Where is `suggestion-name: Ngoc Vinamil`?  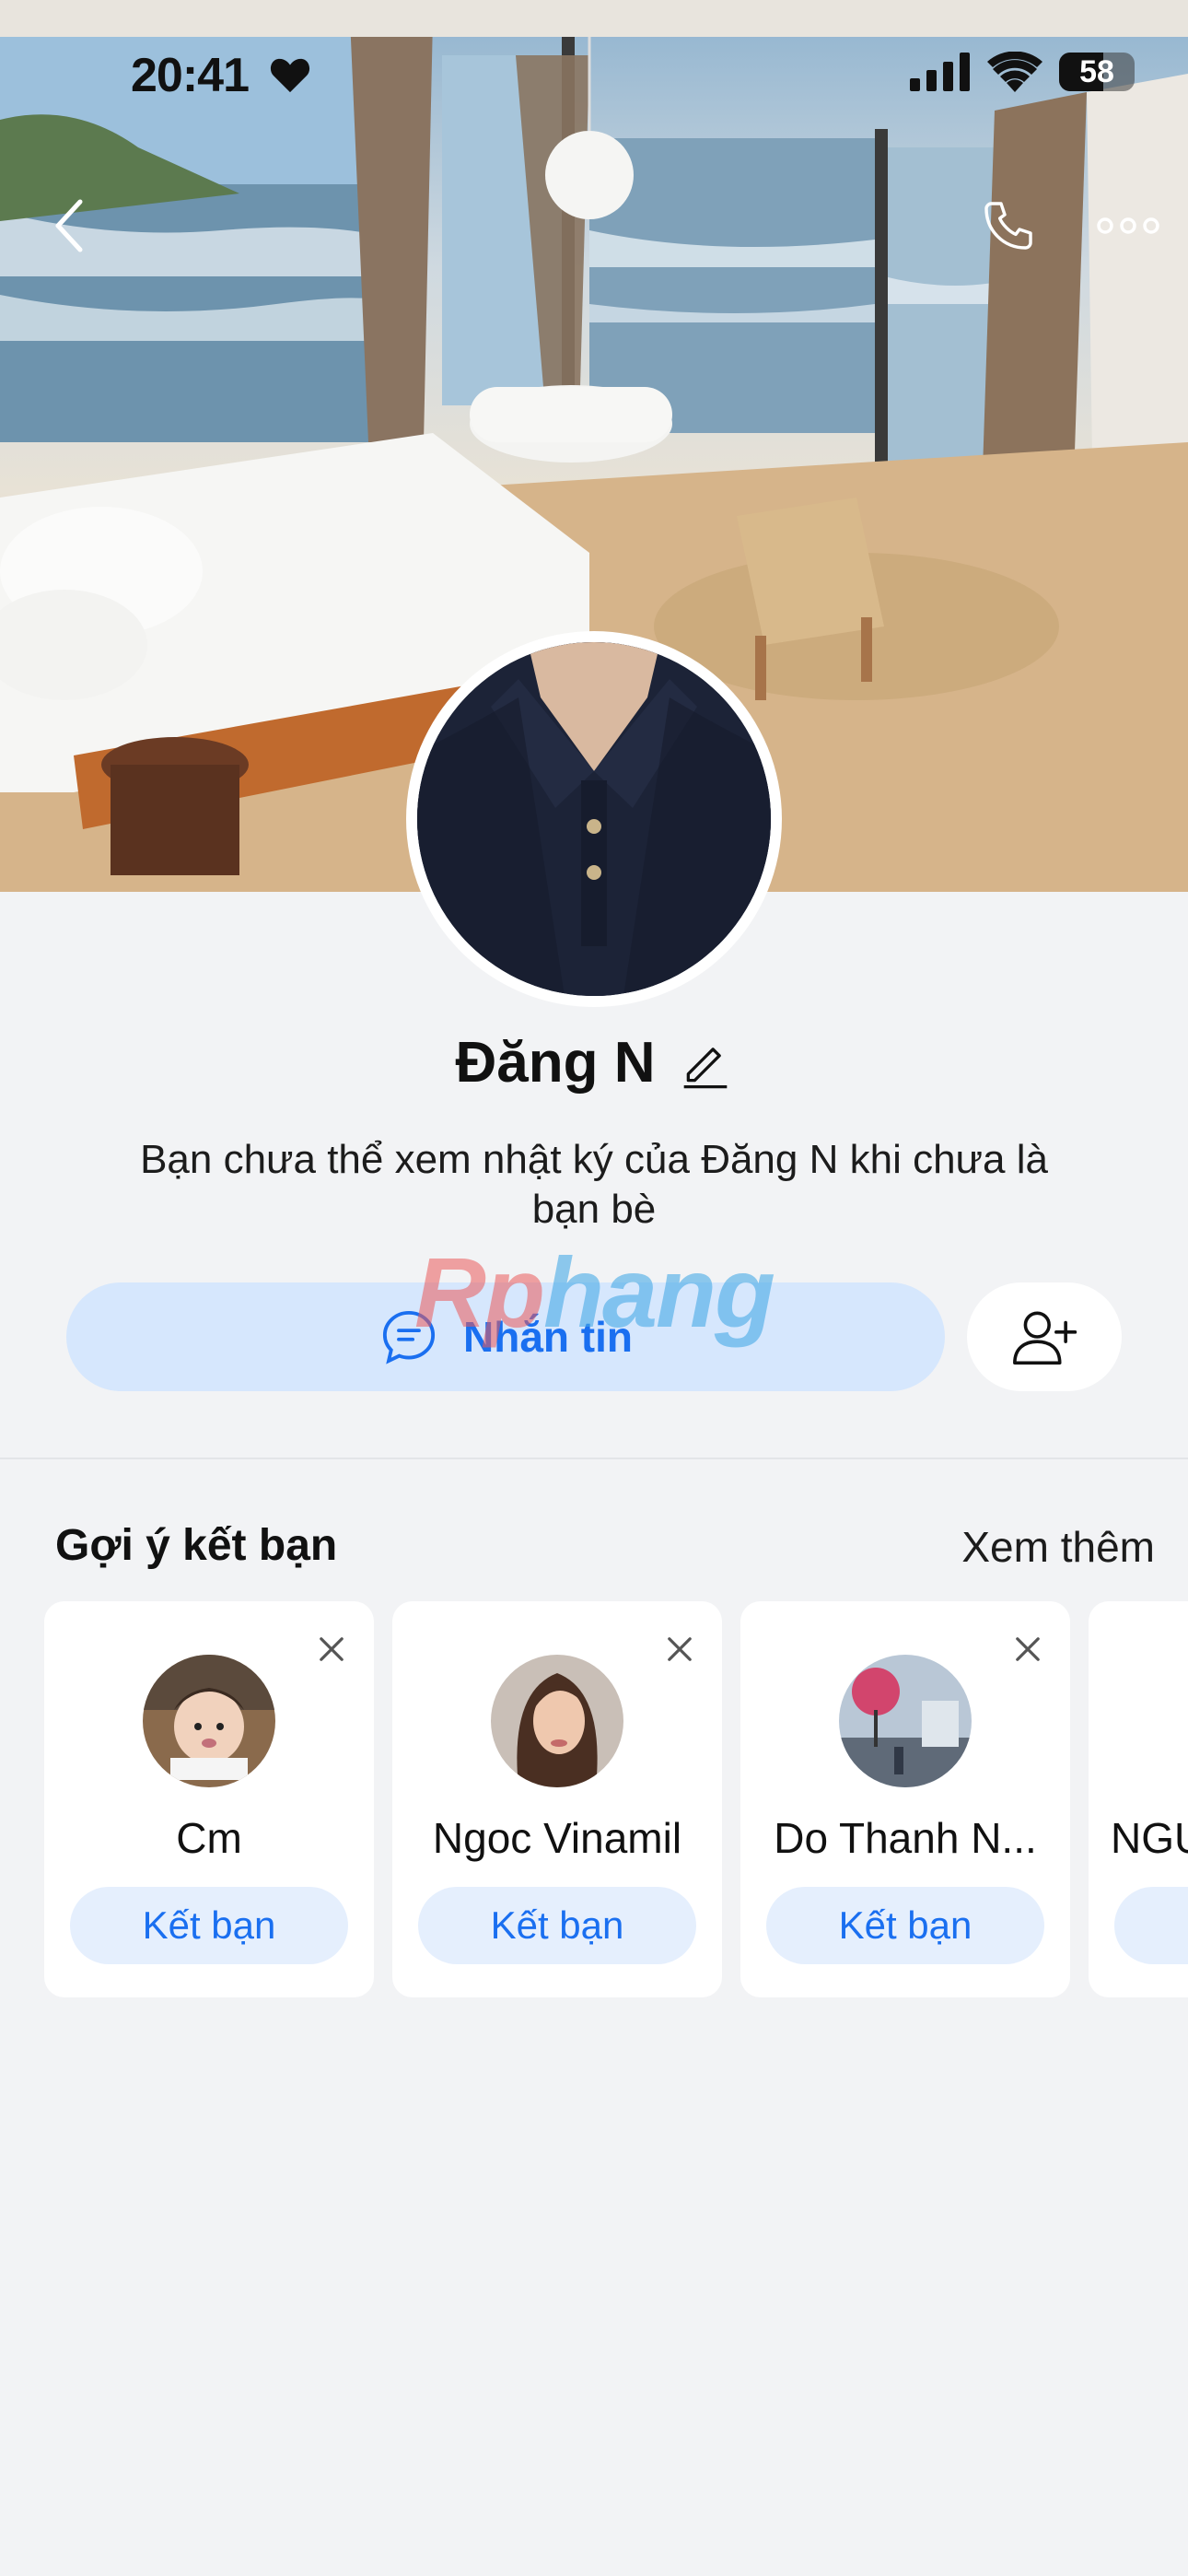
suggestion-name: Ngoc Vinamil is located at coordinates (557, 1838).